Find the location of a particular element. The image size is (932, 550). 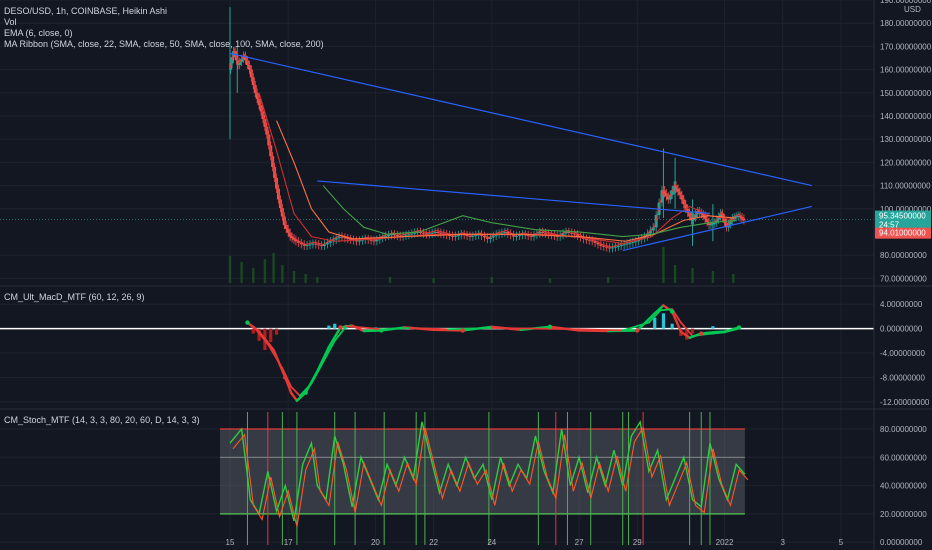

stoch-tick-label: 80.00000000 is located at coordinates (903, 429).